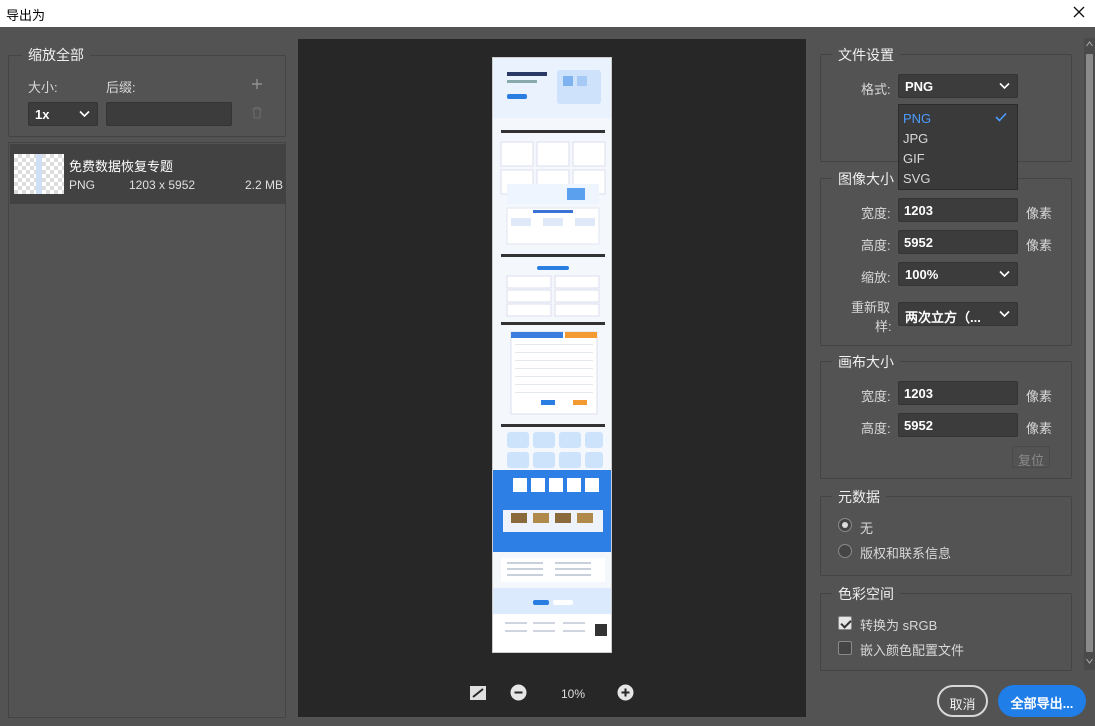  I want to click on metadata-none-radio, so click(845, 525).